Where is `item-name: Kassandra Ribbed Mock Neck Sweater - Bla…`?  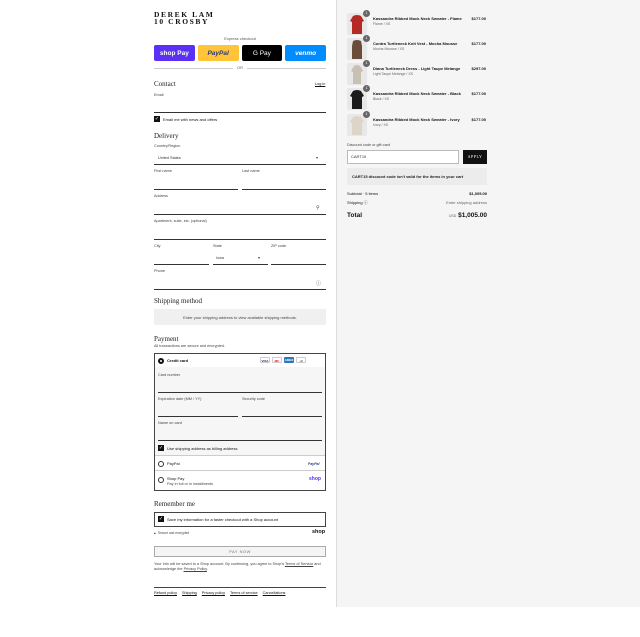
item-name: Kassandra Ribbed Mock Neck Sweater - Bla… is located at coordinates (417, 93).